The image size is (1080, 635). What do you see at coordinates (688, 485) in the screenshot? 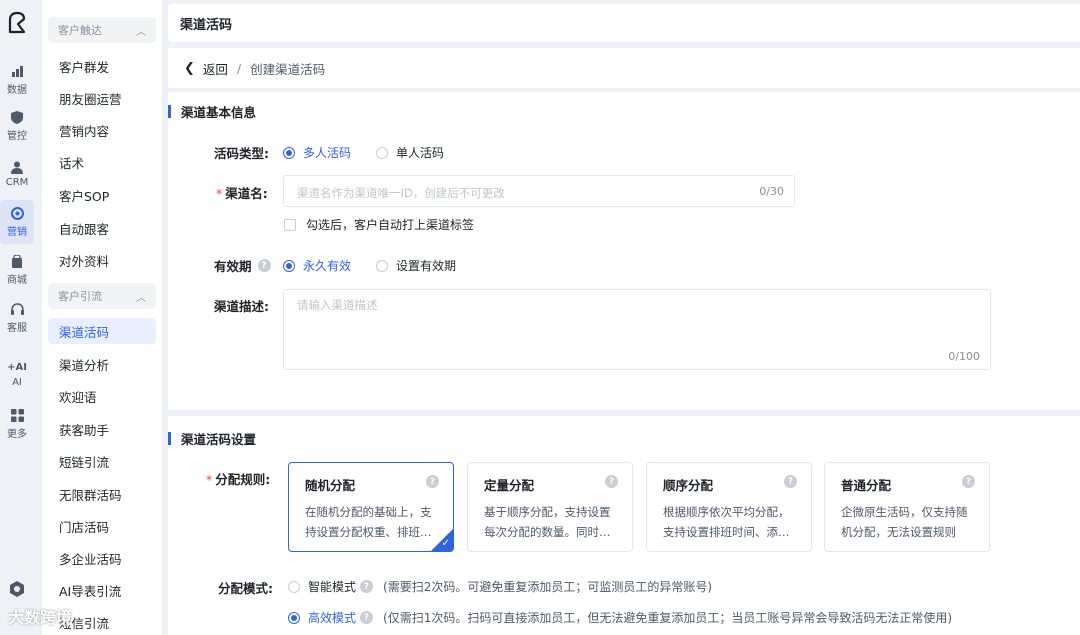
I see `rule-title: 顺序分配` at bounding box center [688, 485].